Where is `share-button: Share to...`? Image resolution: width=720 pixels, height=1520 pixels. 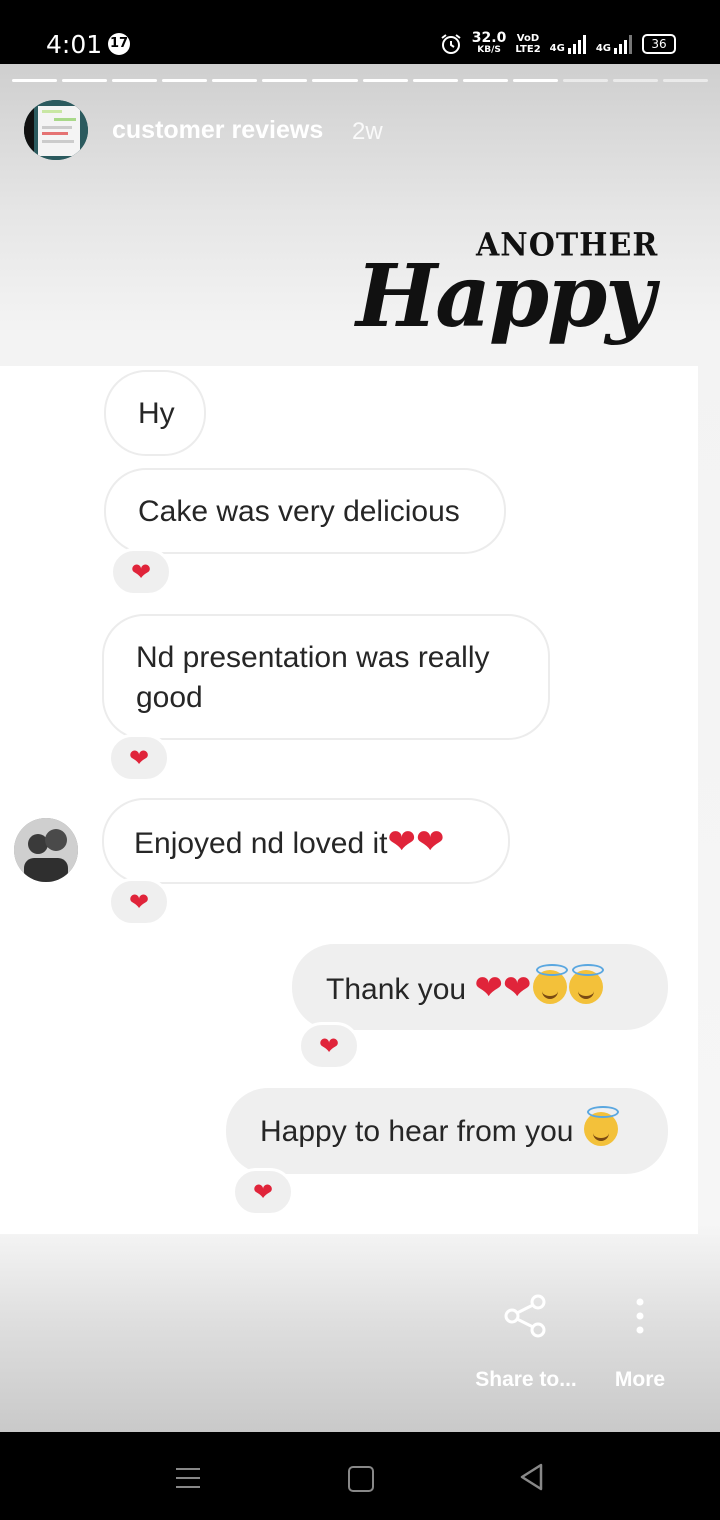
share-button: Share to... is located at coordinates (526, 1343).